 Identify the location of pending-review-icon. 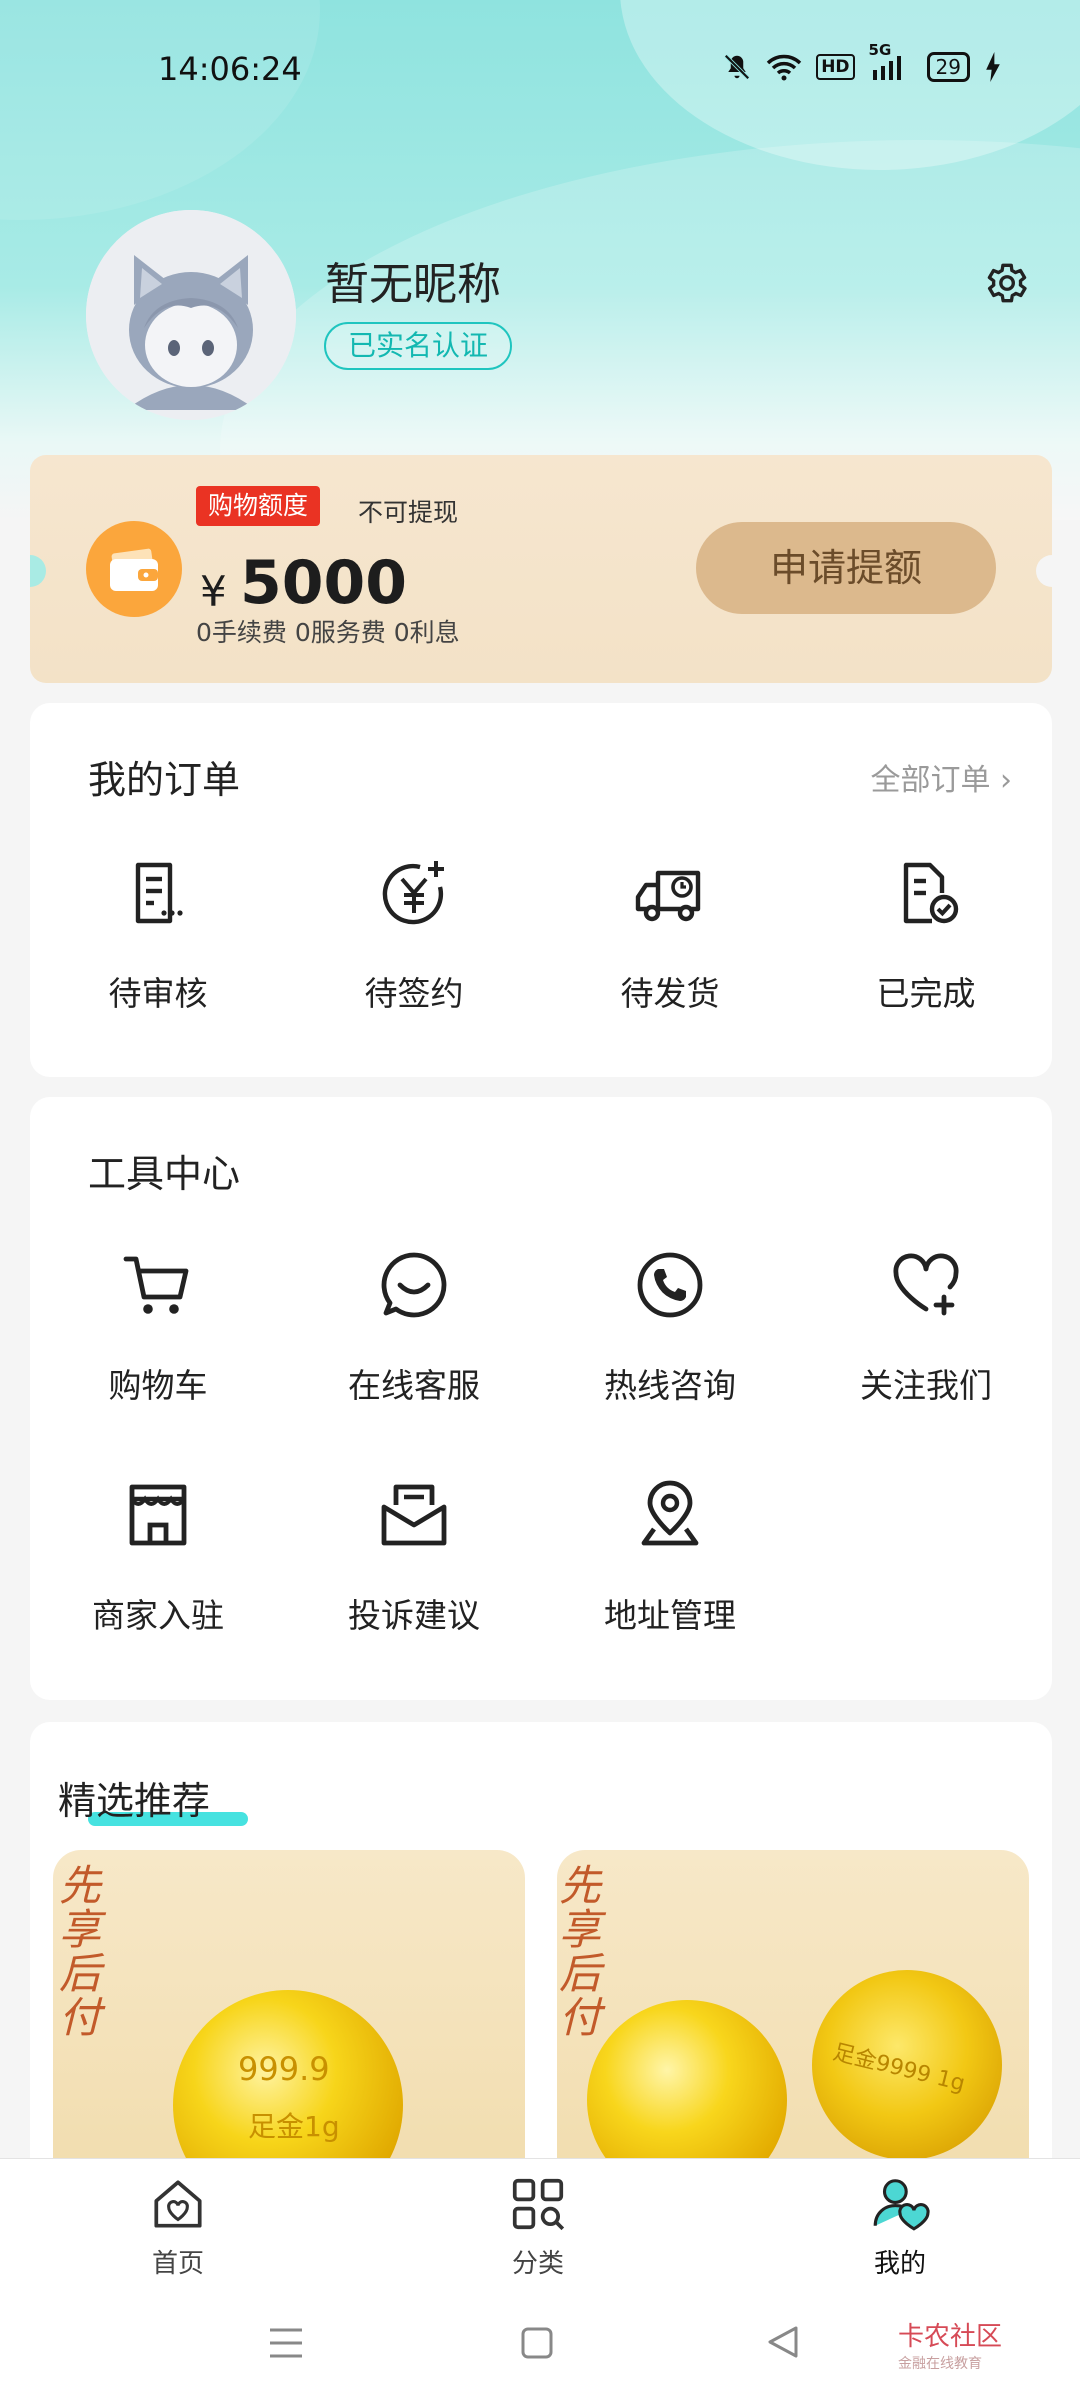
(158, 893).